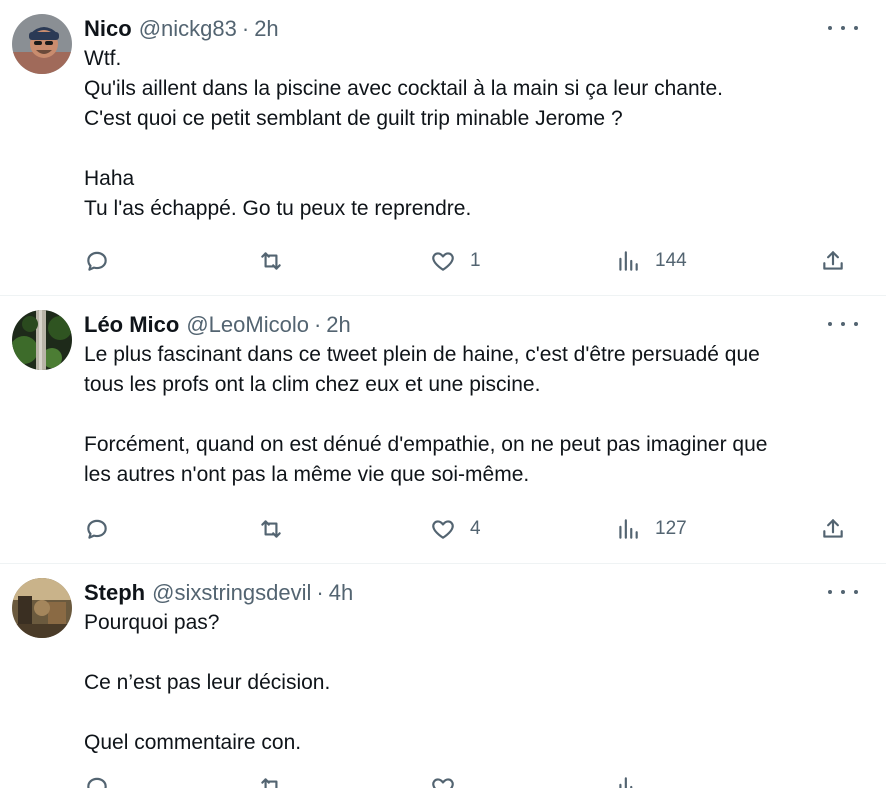  Describe the element at coordinates (114, 593) in the screenshot. I see `author-name: Steph` at that location.